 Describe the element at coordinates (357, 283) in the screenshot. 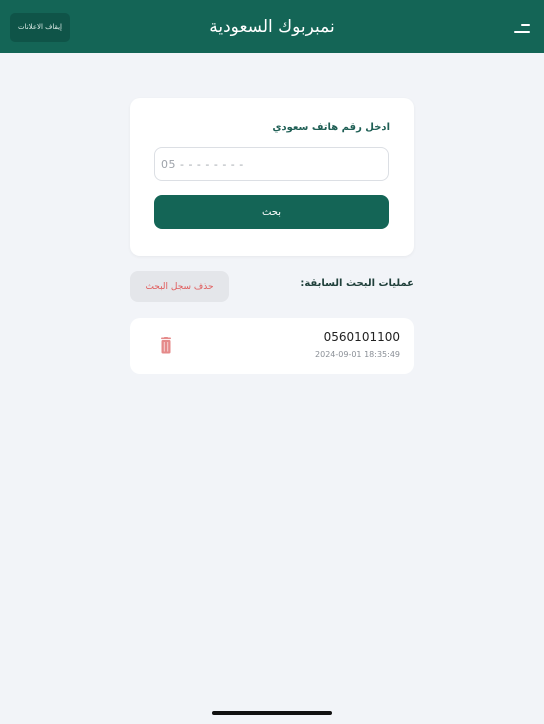

I see `history-title: عمليات البحث السابقة:` at that location.